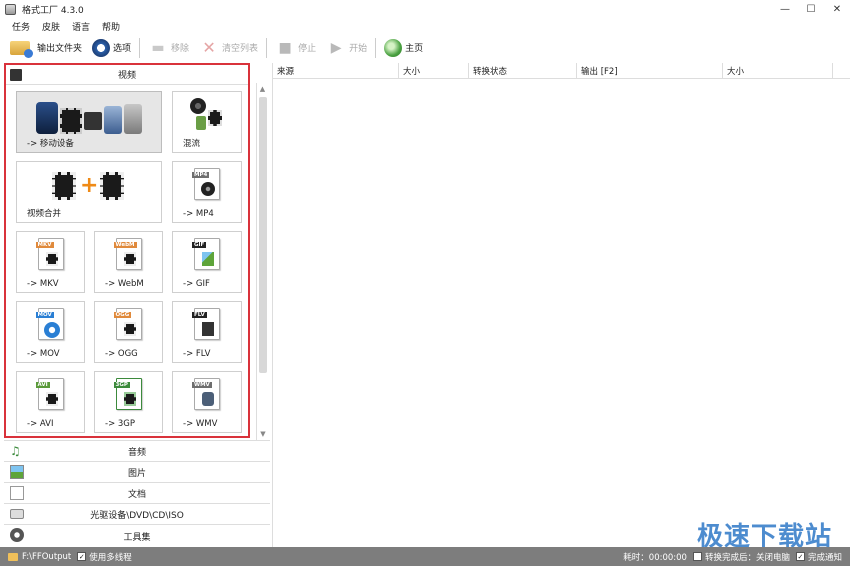  I want to click on video-category-header: 视频, so click(127, 75).